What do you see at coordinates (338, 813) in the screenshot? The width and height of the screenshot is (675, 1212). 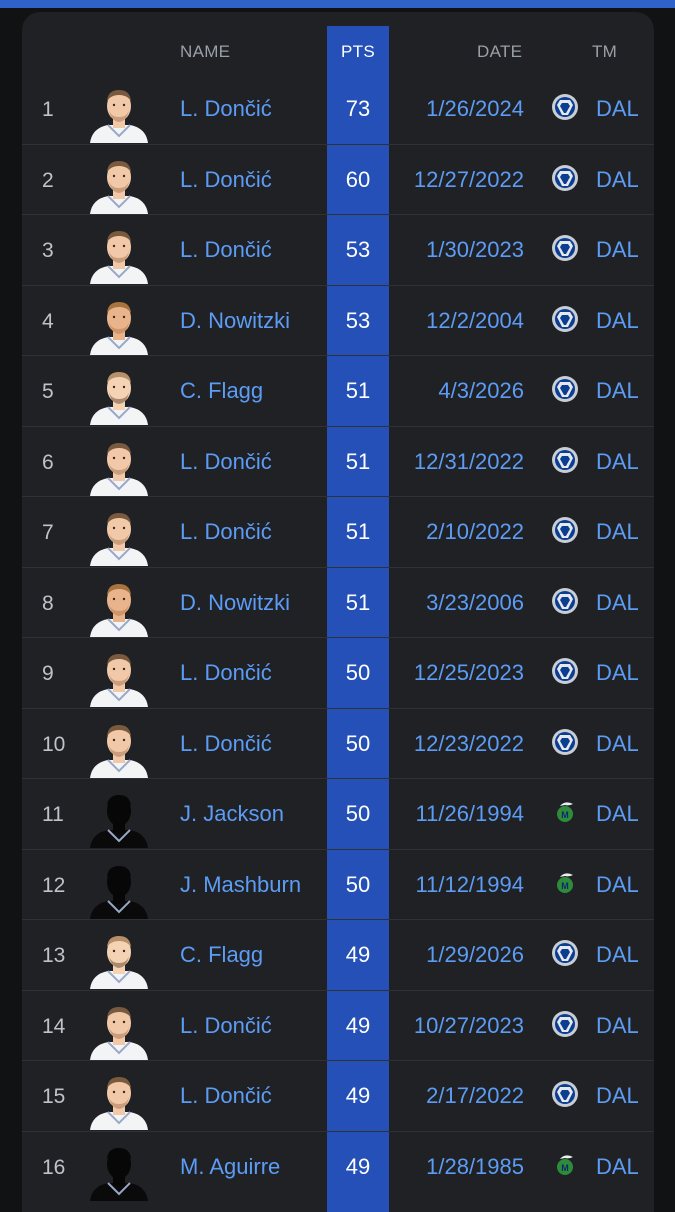 I see `table-row: 11 J. Jackson 50 11/26/1994 M DAL` at bounding box center [338, 813].